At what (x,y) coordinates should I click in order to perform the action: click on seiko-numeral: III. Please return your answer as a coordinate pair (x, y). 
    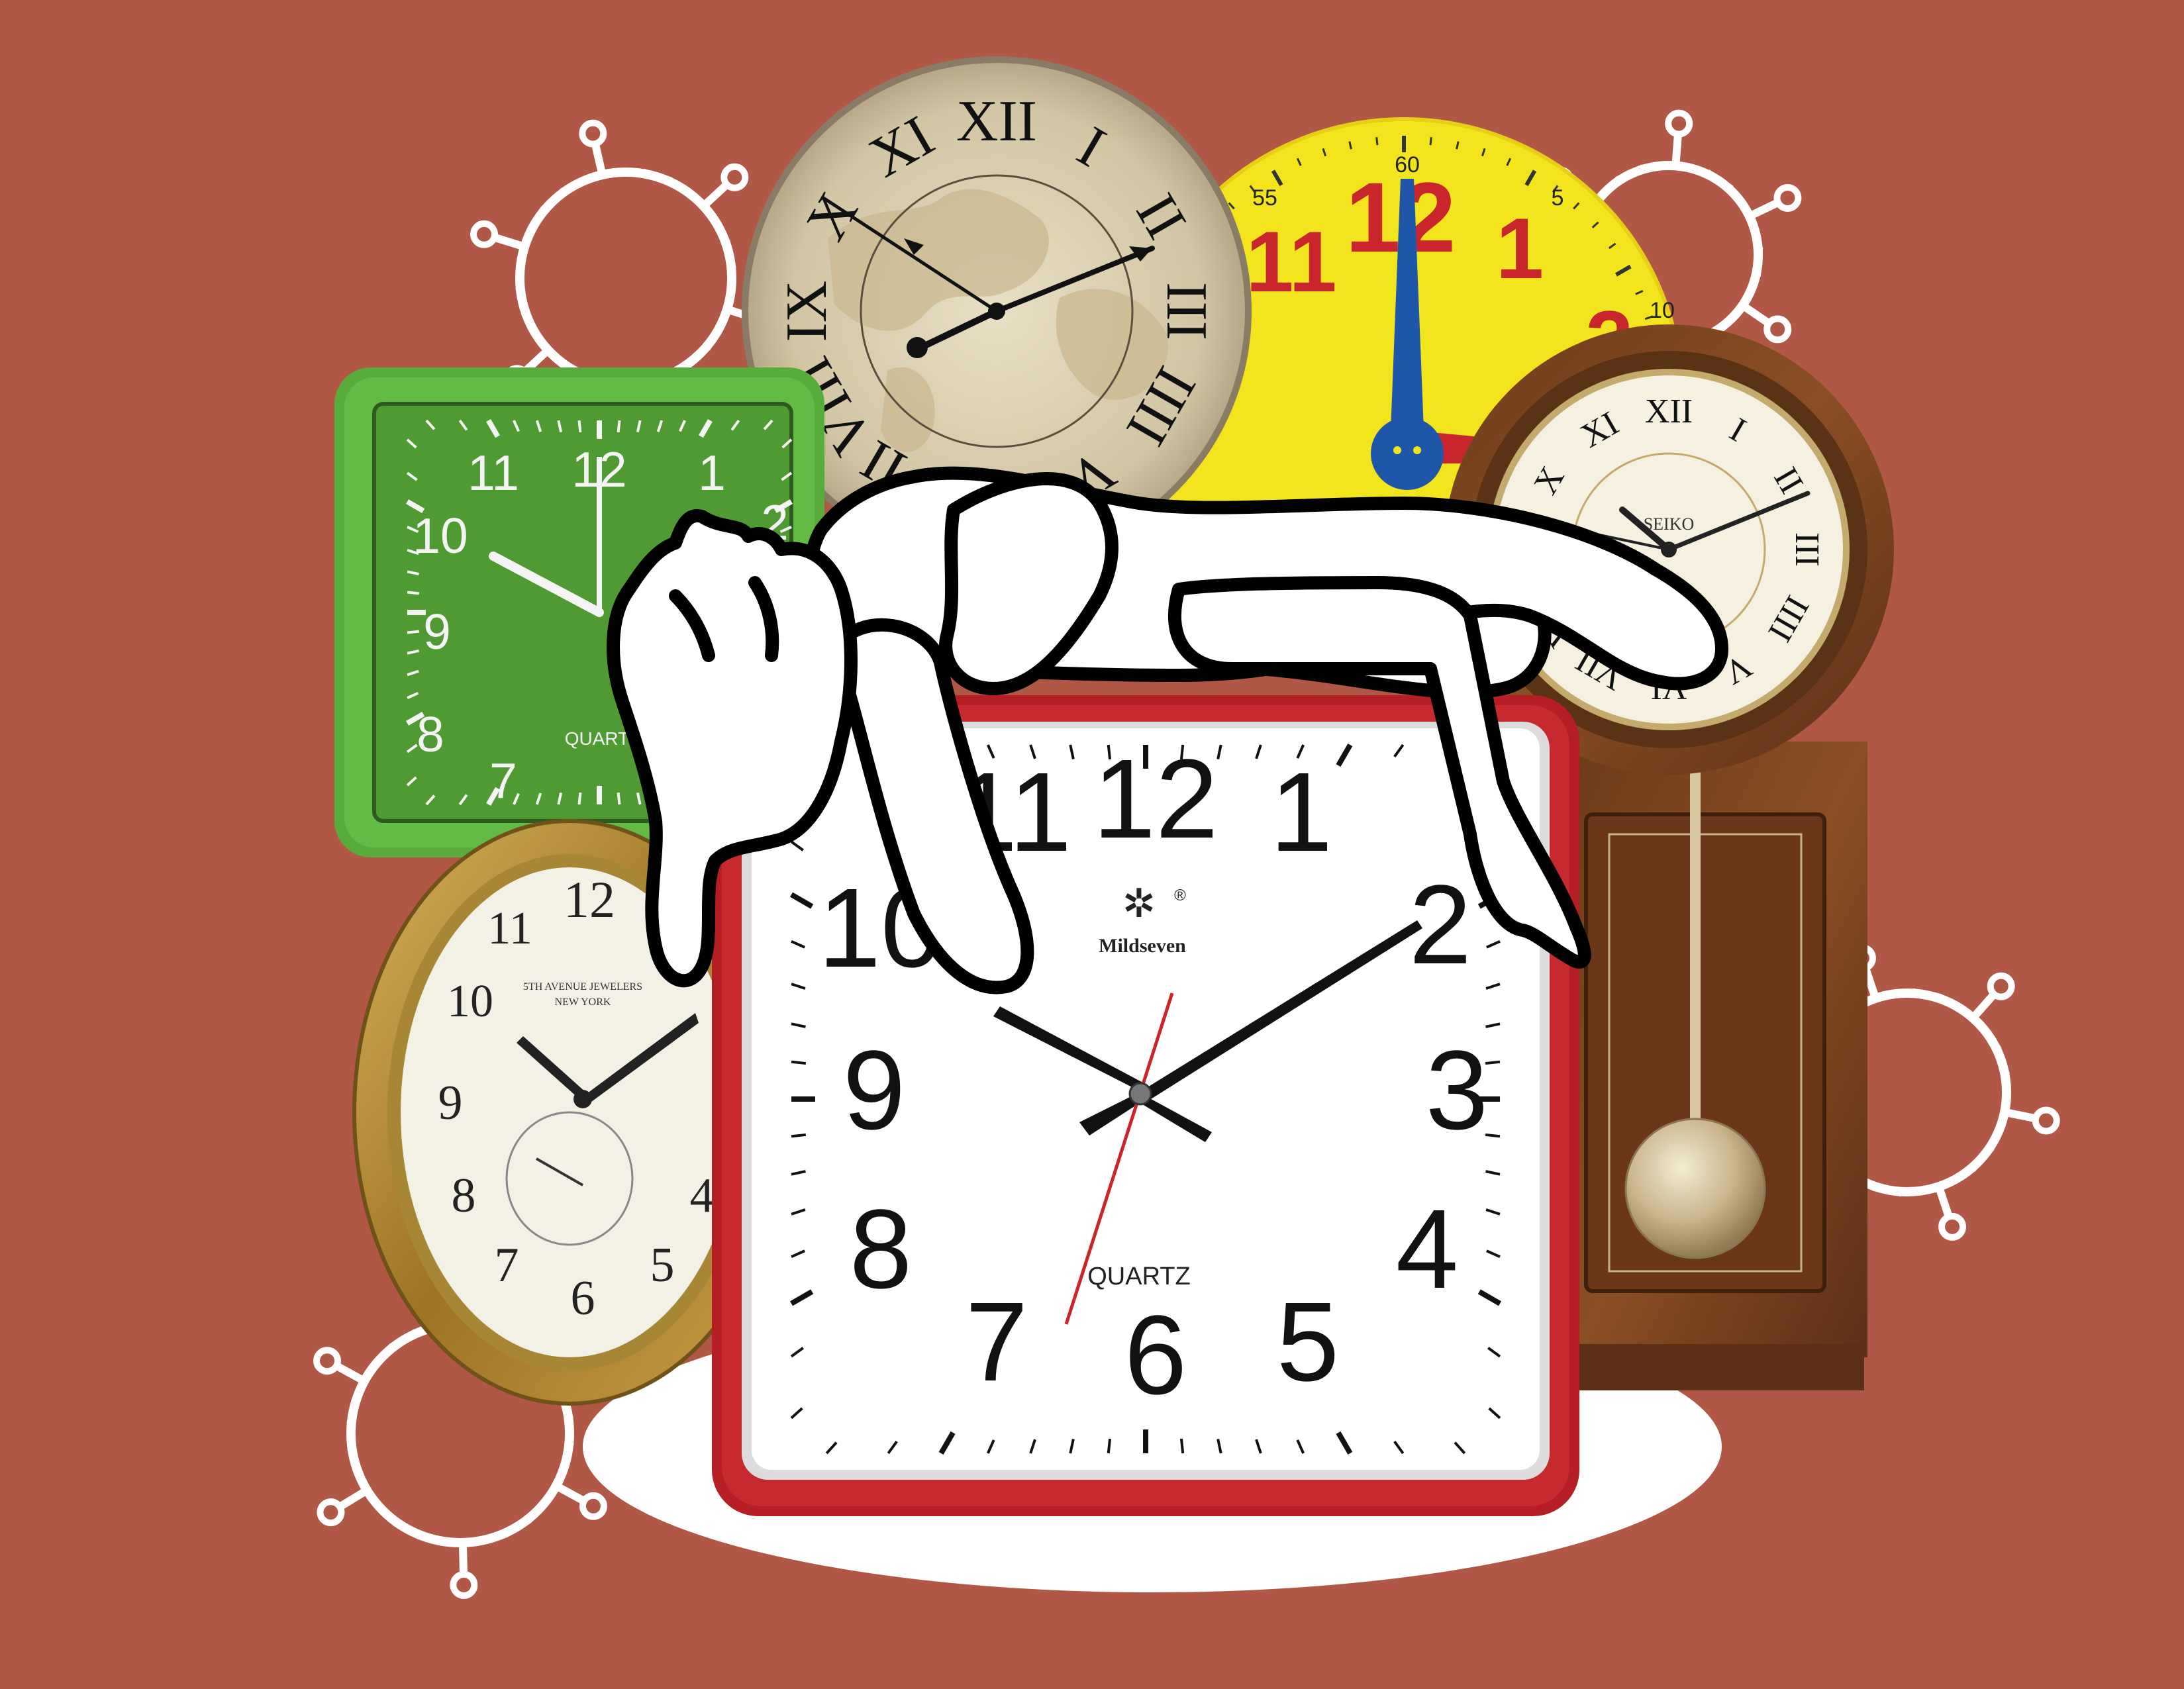
    Looking at the image, I should click on (1807, 549).